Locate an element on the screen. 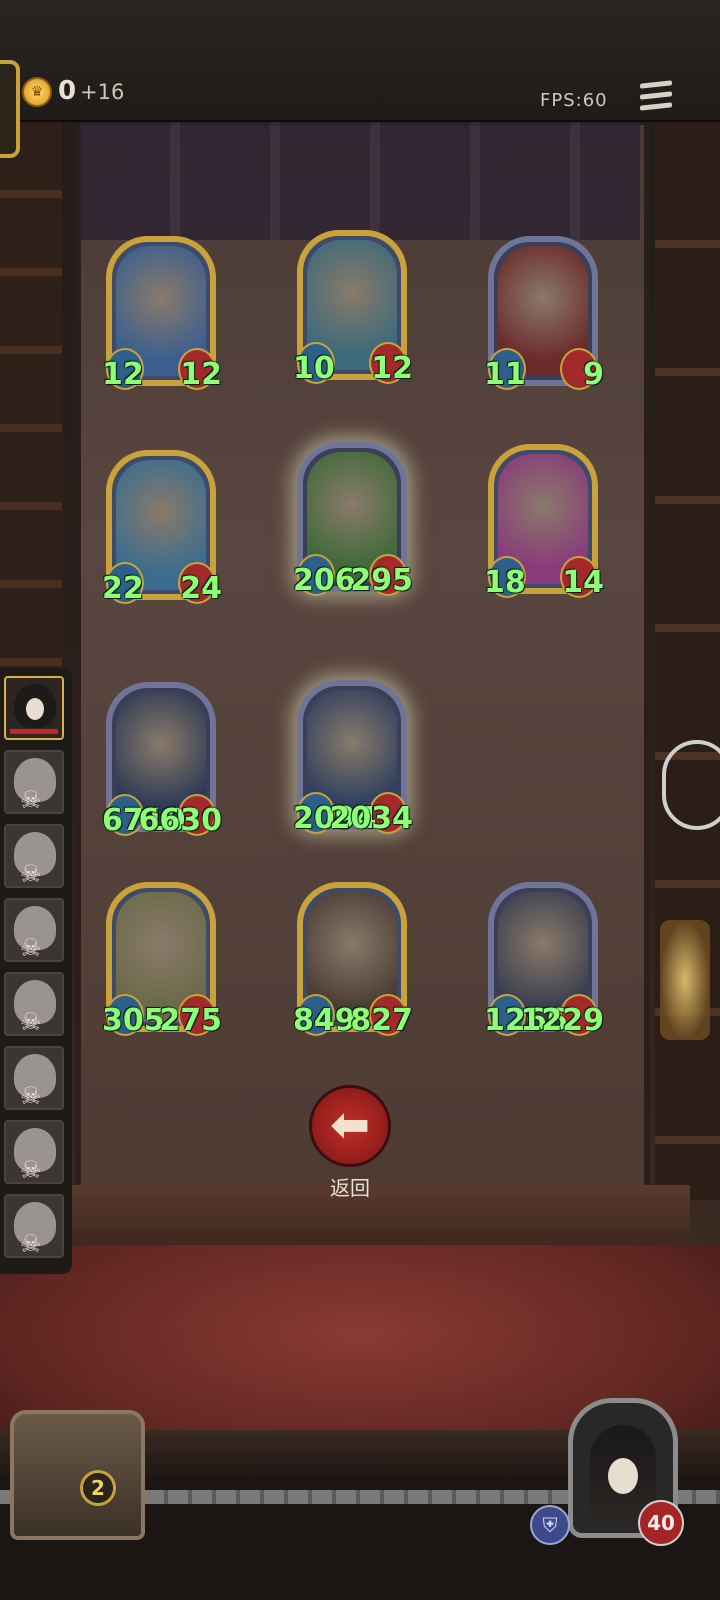 The width and height of the screenshot is (720, 1600). minion-card: 22 24 is located at coordinates (162, 528).